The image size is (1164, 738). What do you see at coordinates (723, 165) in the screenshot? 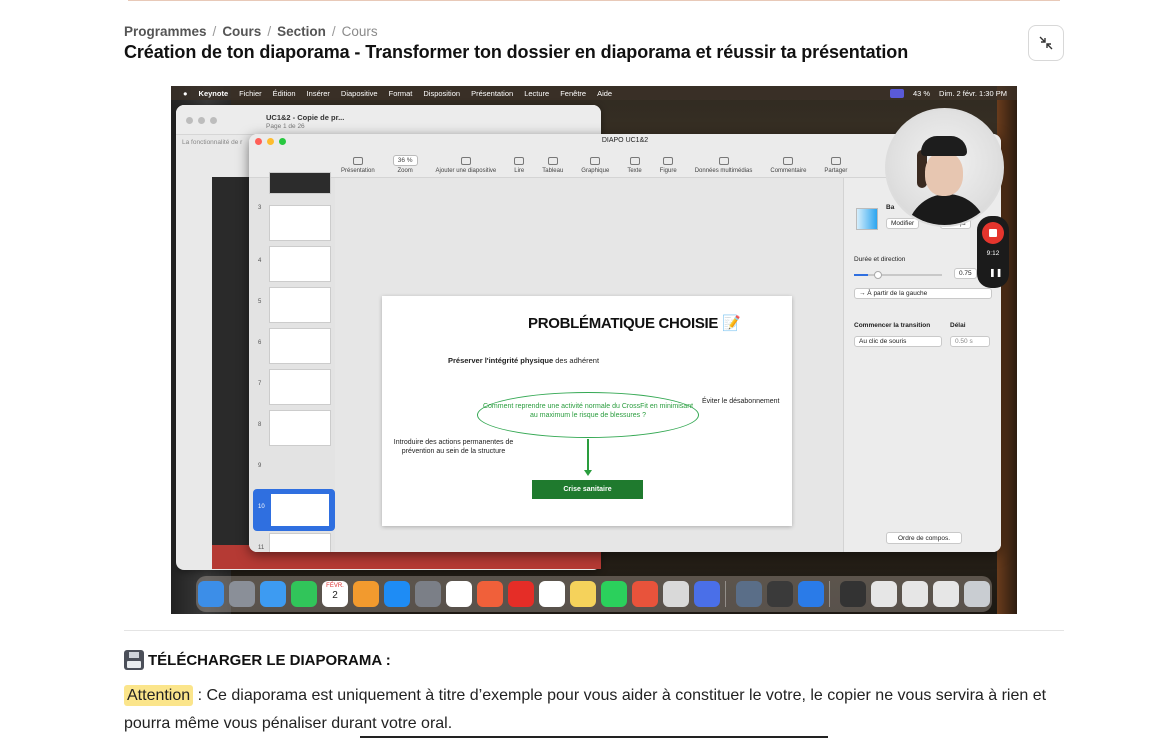
I see `toolbar-media: Données multimédias` at bounding box center [723, 165].